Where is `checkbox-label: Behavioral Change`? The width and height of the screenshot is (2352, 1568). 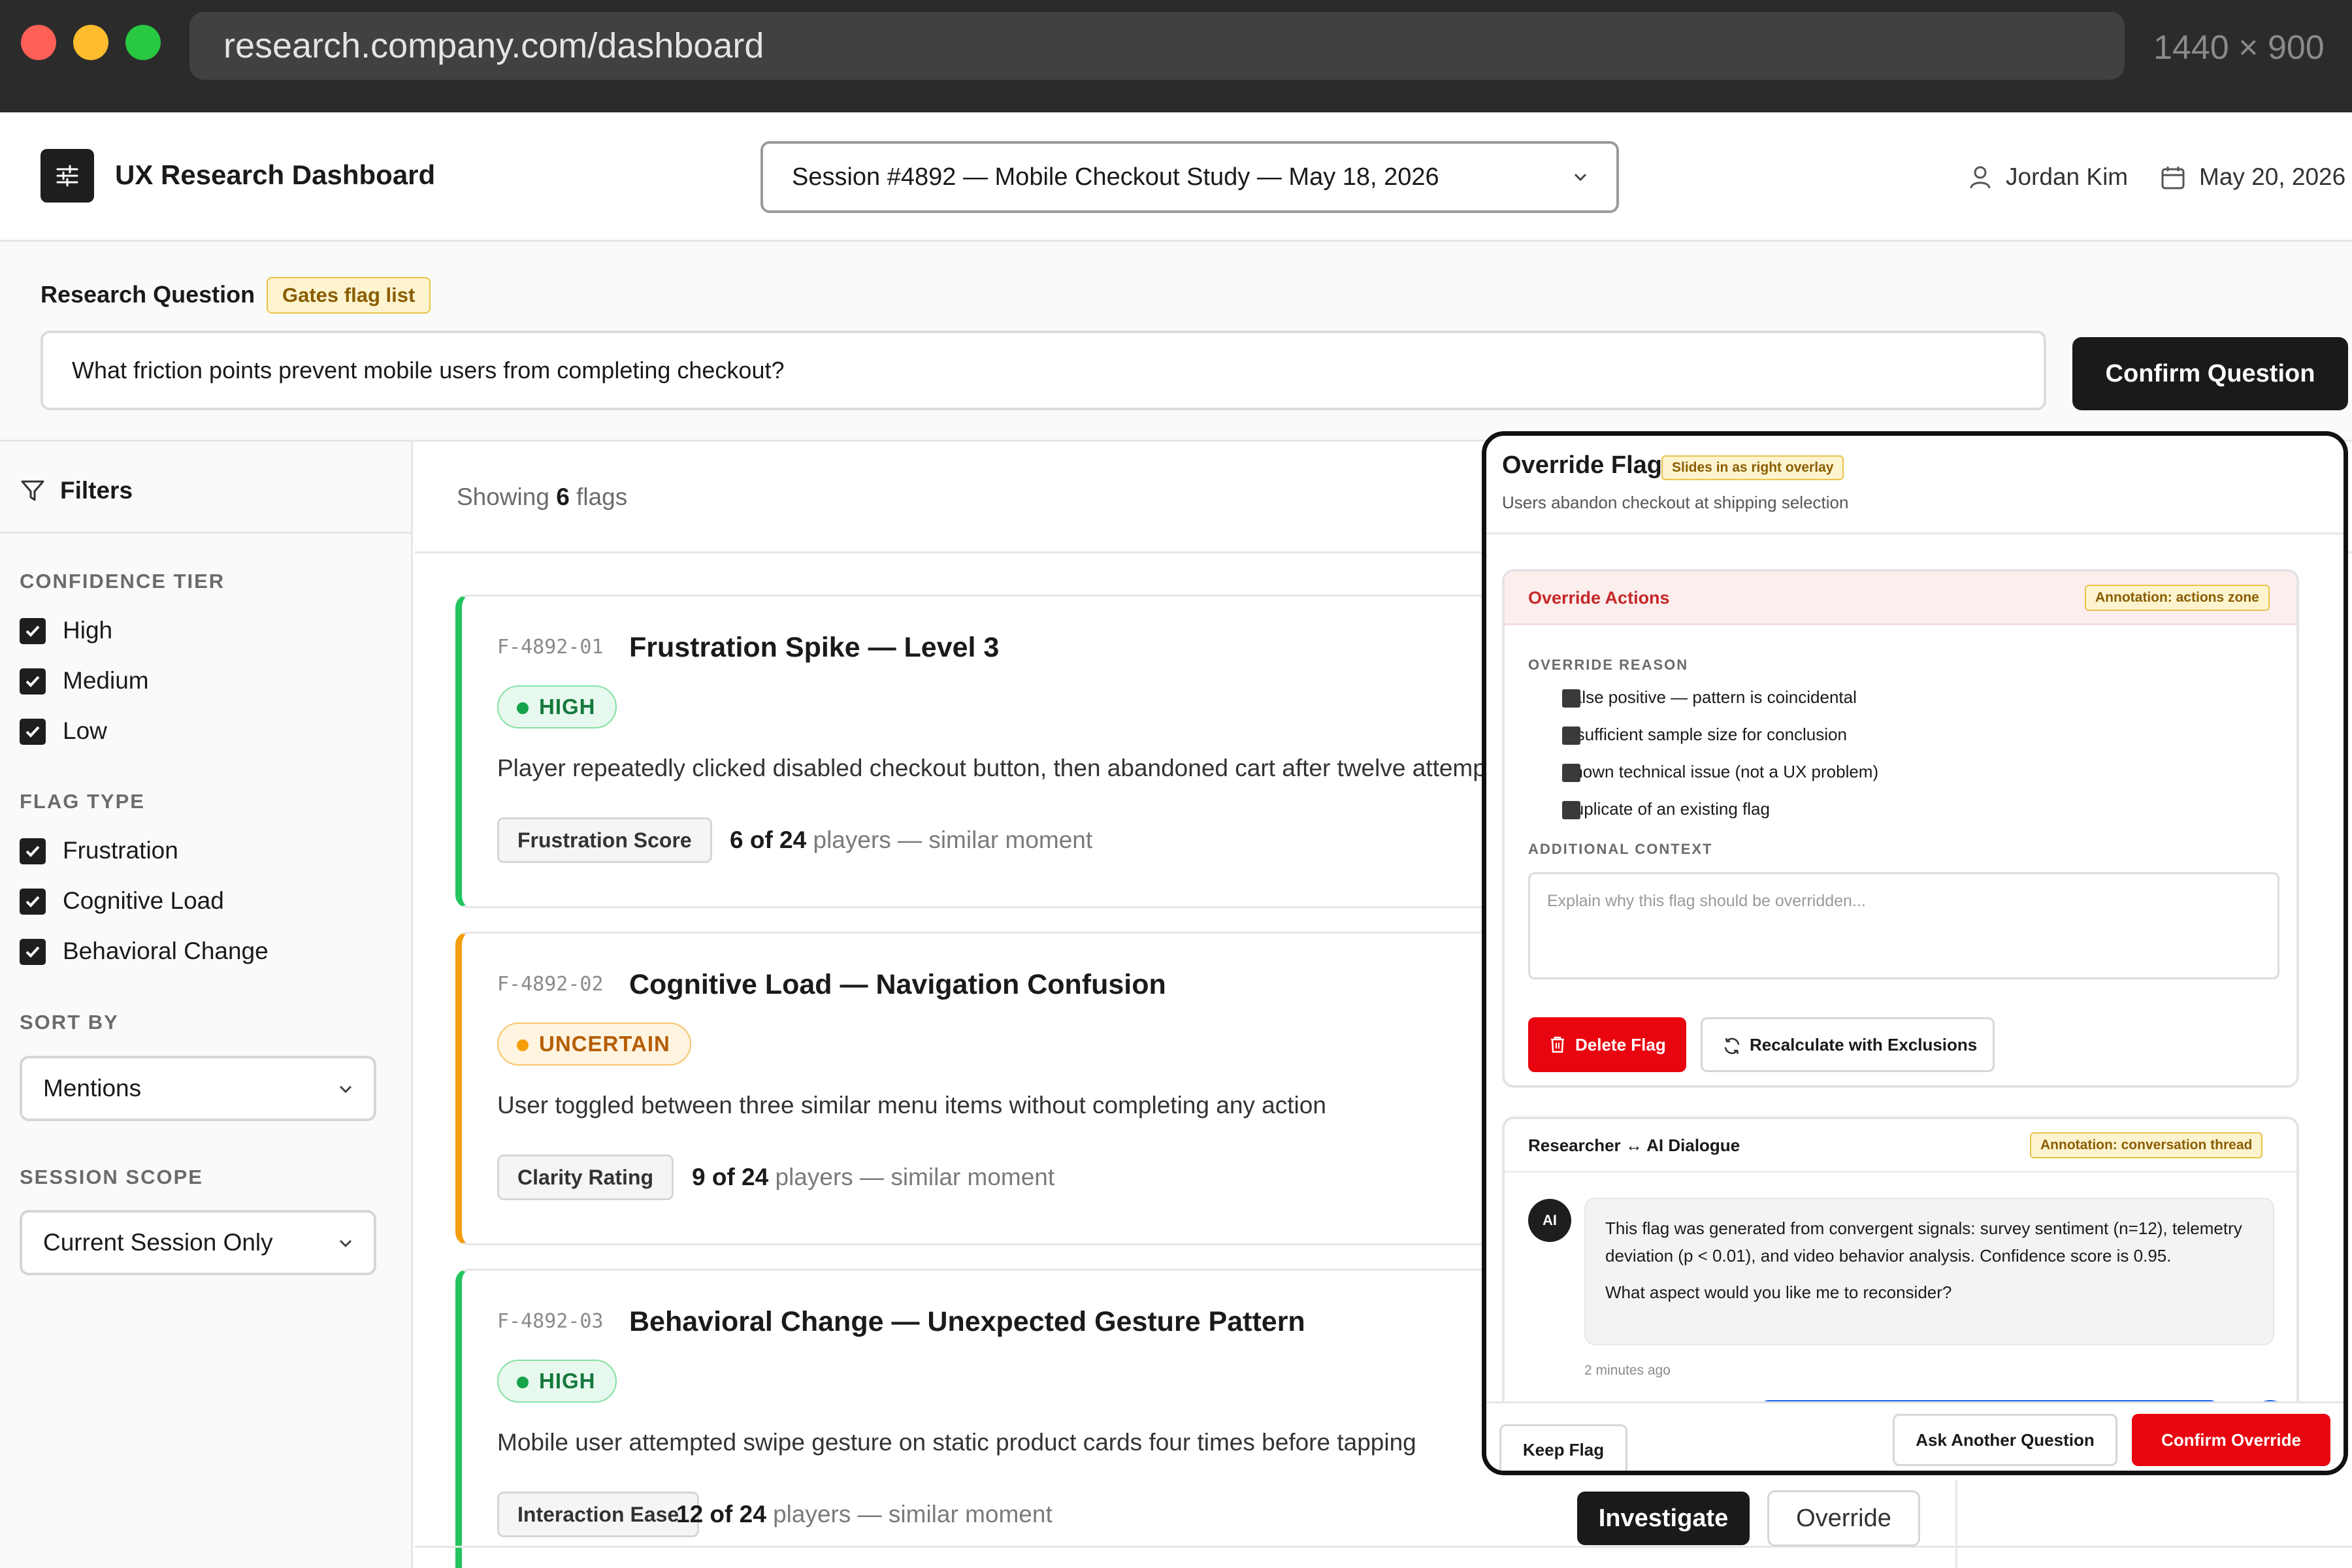
checkbox-label: Behavioral Change is located at coordinates (166, 951).